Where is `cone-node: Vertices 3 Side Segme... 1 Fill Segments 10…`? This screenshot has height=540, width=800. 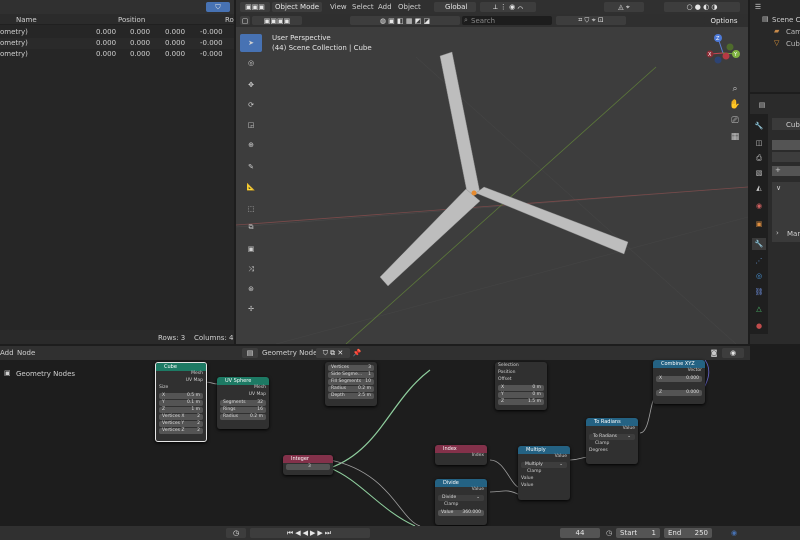 cone-node: Vertices 3 Side Segme... 1 Fill Segments 10… is located at coordinates (351, 384).